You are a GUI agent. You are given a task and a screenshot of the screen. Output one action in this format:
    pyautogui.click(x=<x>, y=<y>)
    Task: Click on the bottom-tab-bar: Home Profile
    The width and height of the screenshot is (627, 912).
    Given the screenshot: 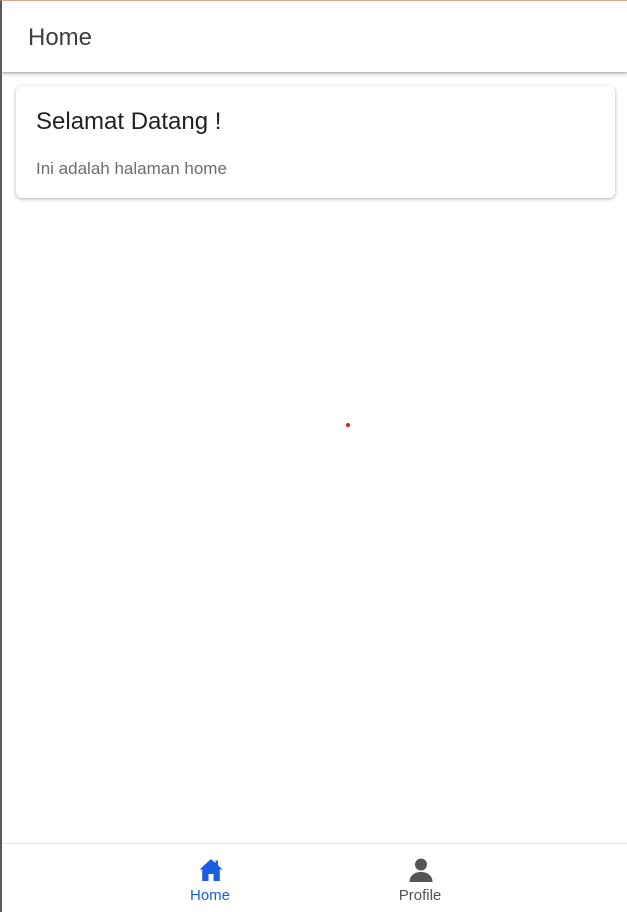 What is the action you would take?
    pyautogui.click(x=314, y=877)
    